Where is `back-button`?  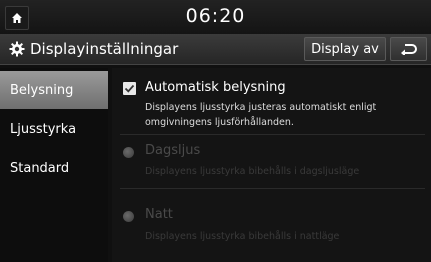 back-button is located at coordinates (408, 49).